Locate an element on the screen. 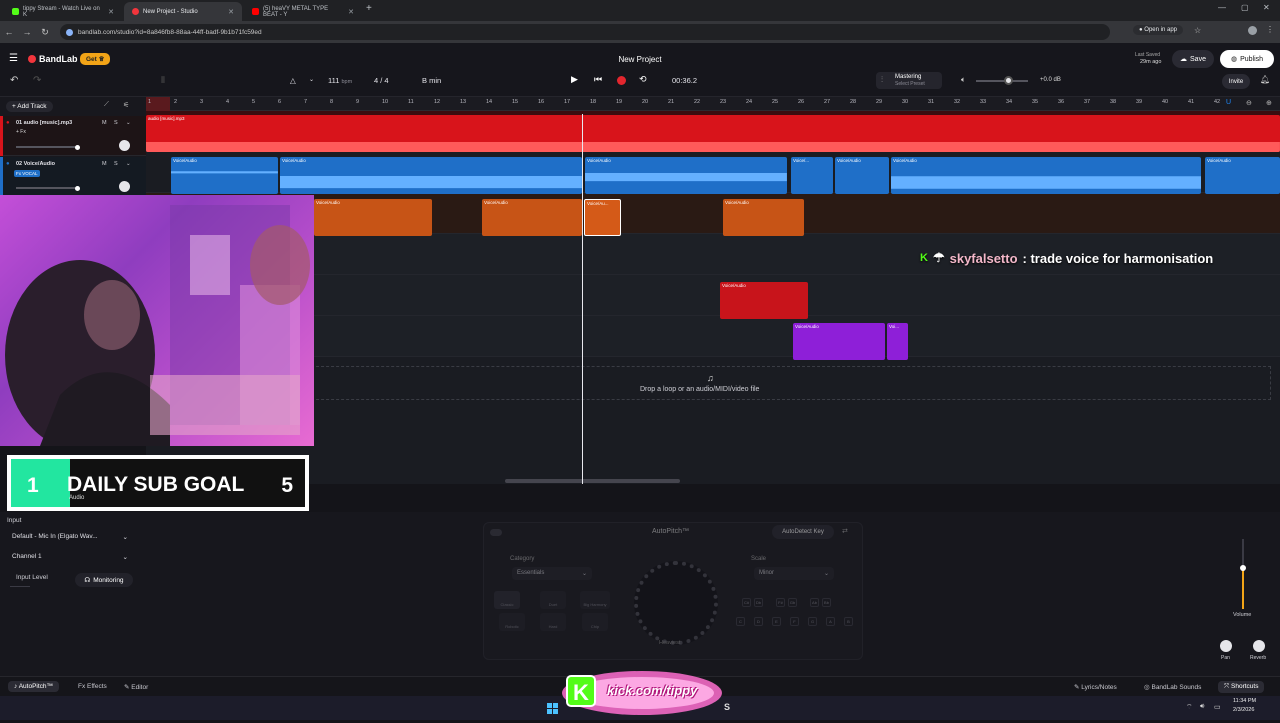 The image size is (1280, 723). tab-effects: Fx Effects is located at coordinates (92, 686).